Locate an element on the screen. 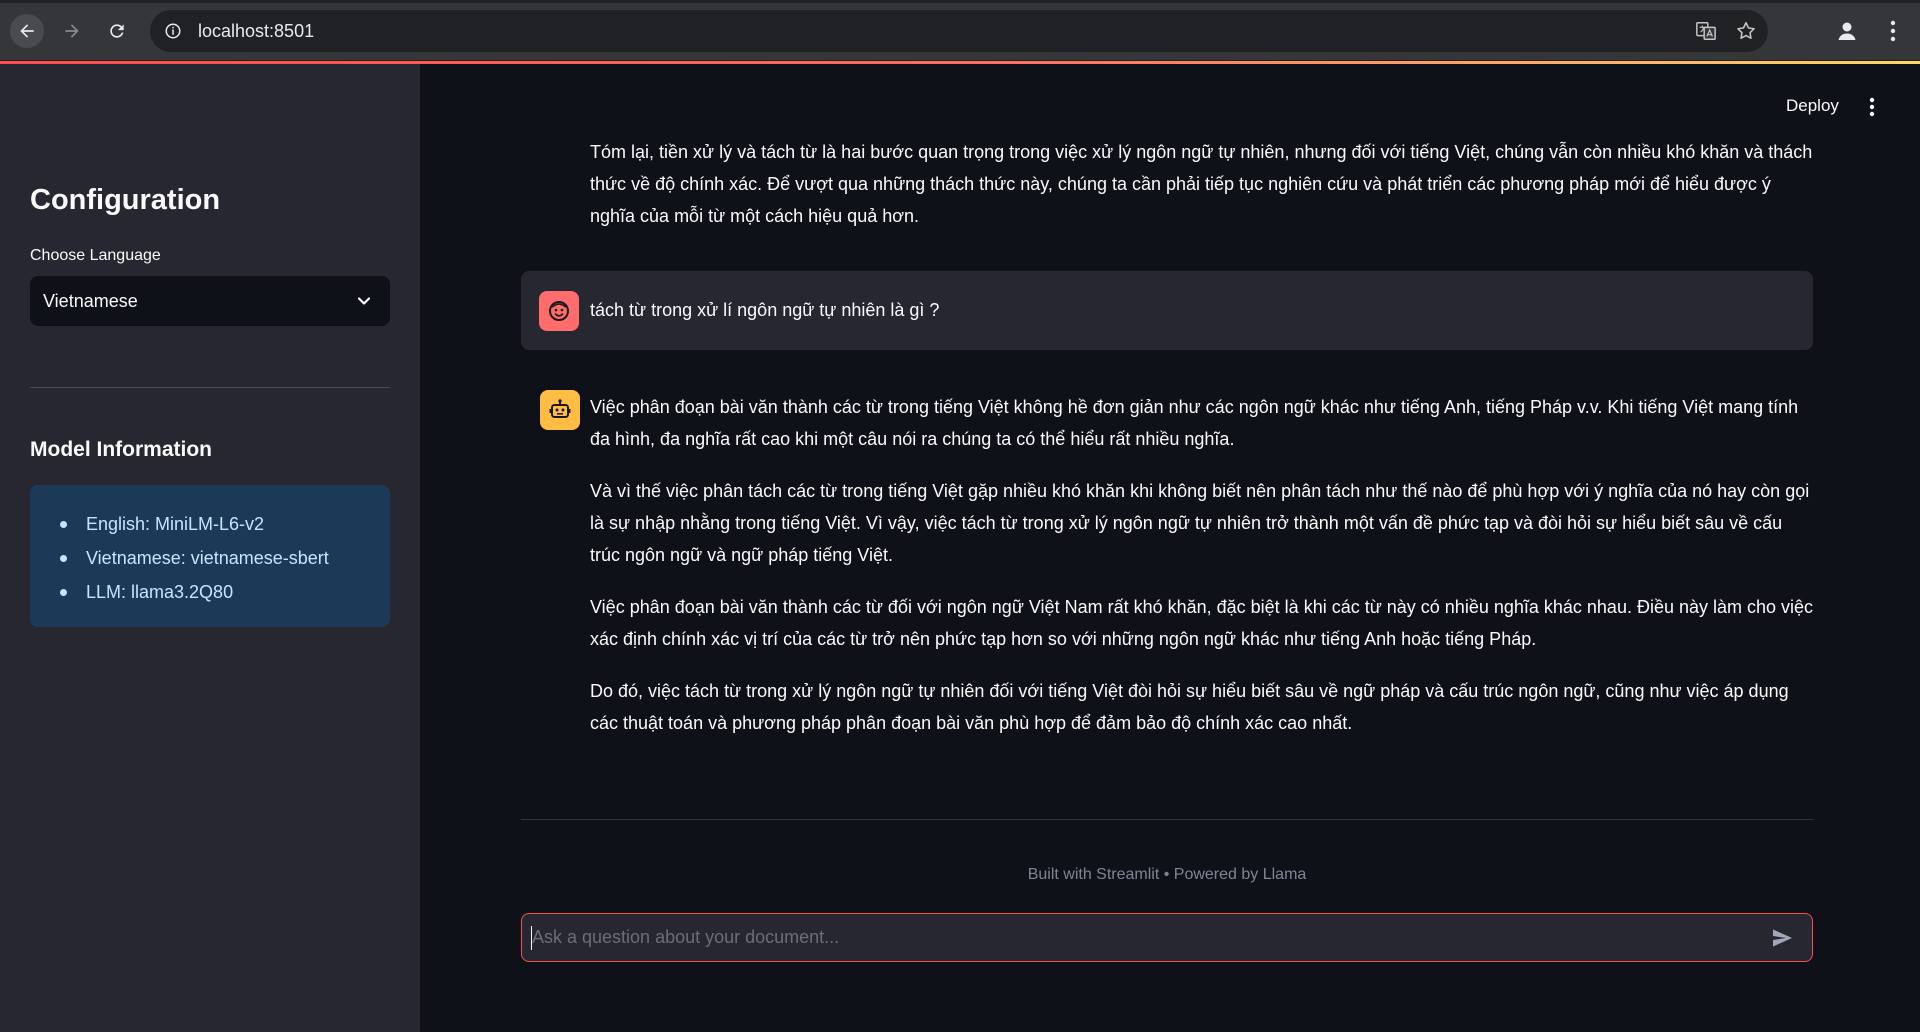 The image size is (1920, 1032). bookmark-star-icon is located at coordinates (1746, 31).